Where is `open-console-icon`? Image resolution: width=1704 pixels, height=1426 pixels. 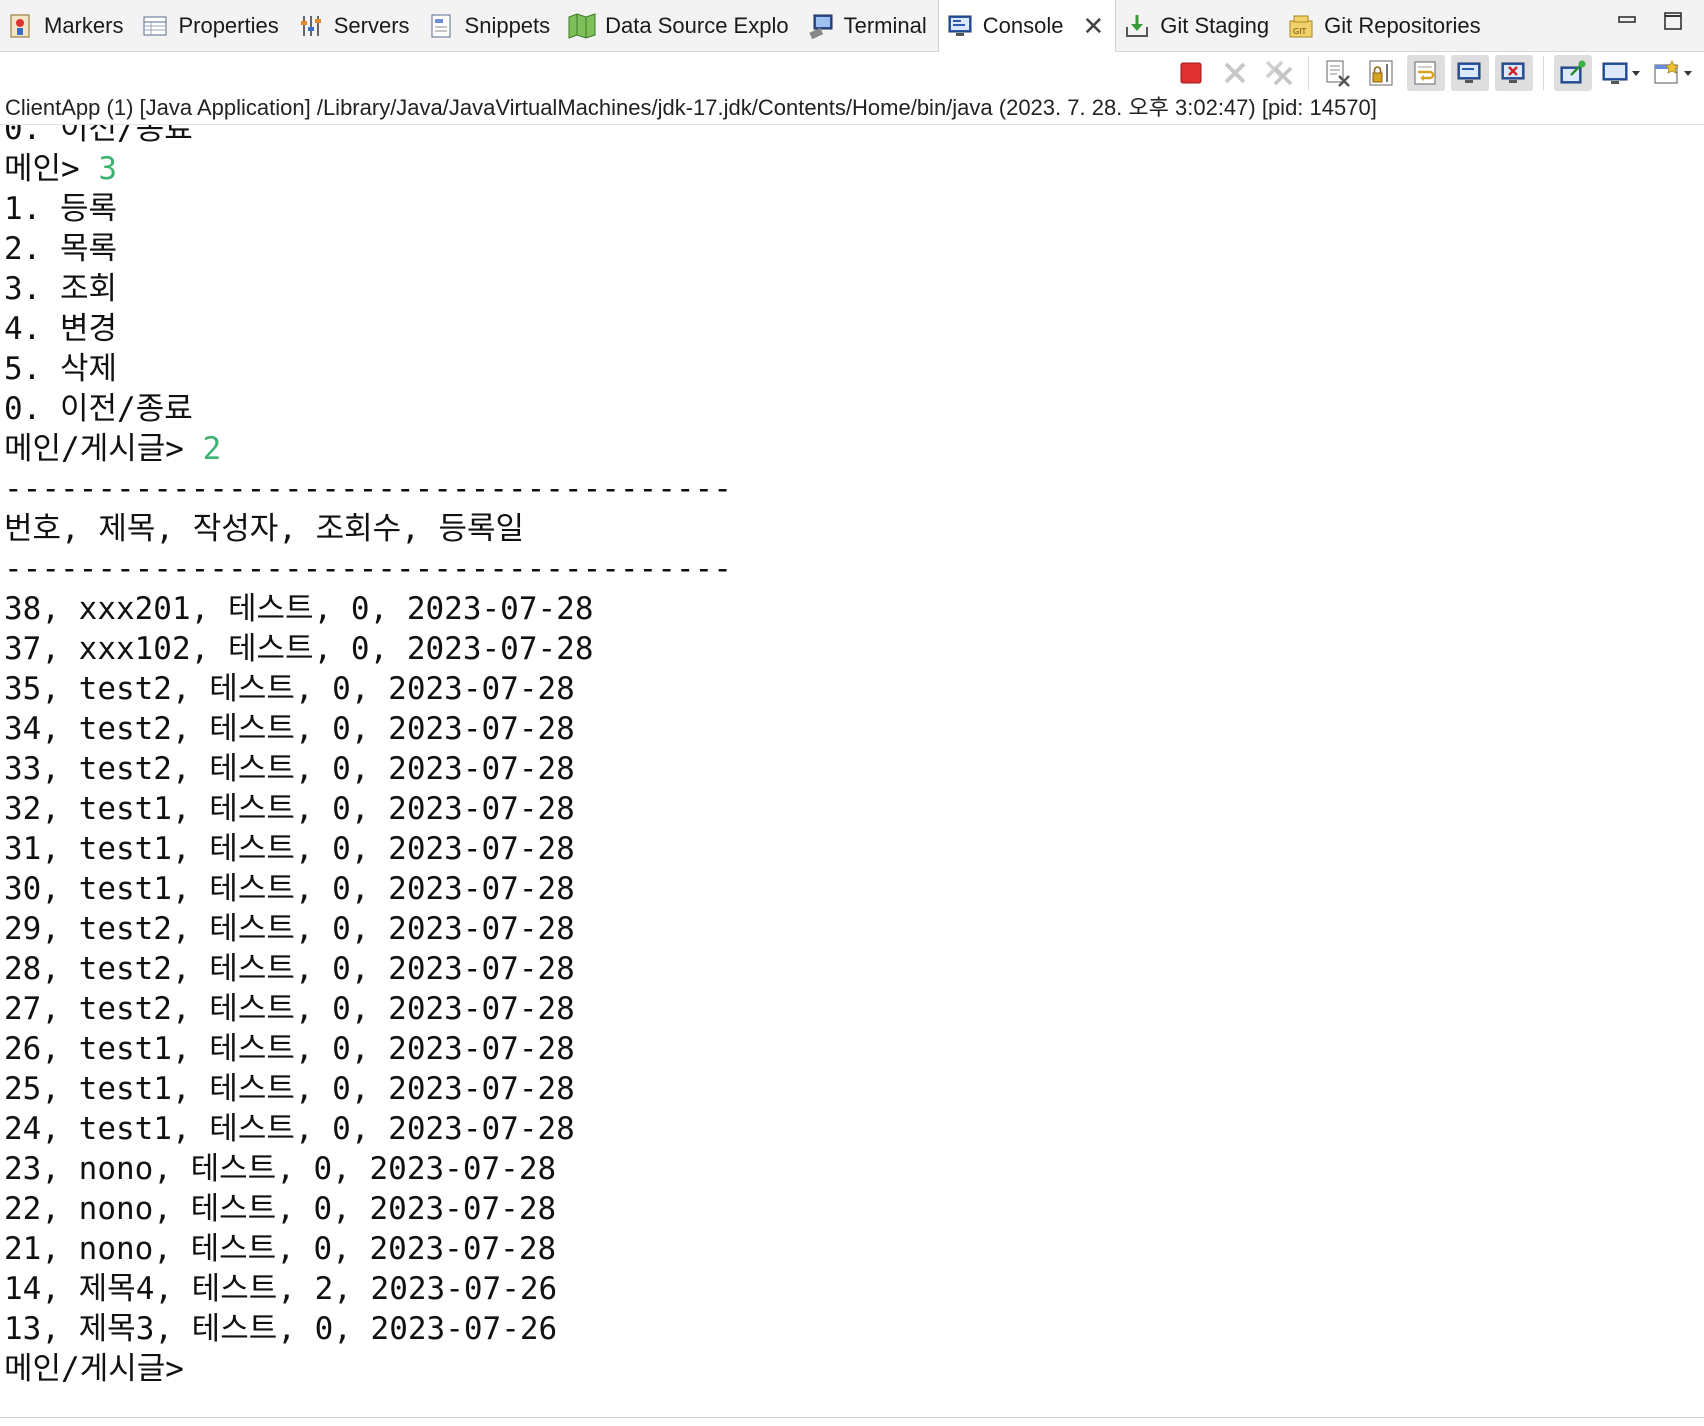
open-console-icon is located at coordinates (1673, 73).